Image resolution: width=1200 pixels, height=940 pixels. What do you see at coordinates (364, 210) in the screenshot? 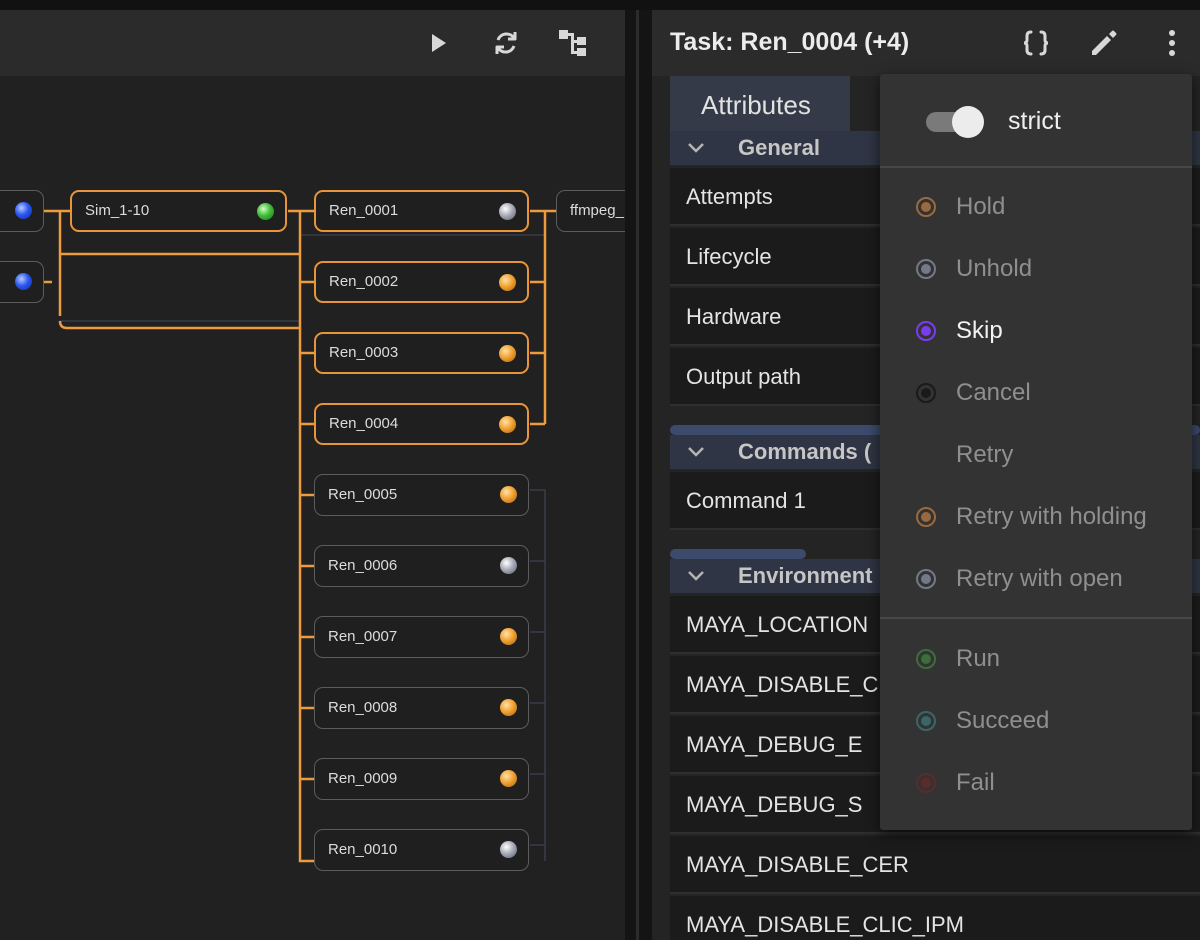
I see `node-label: Ren_0001` at bounding box center [364, 210].